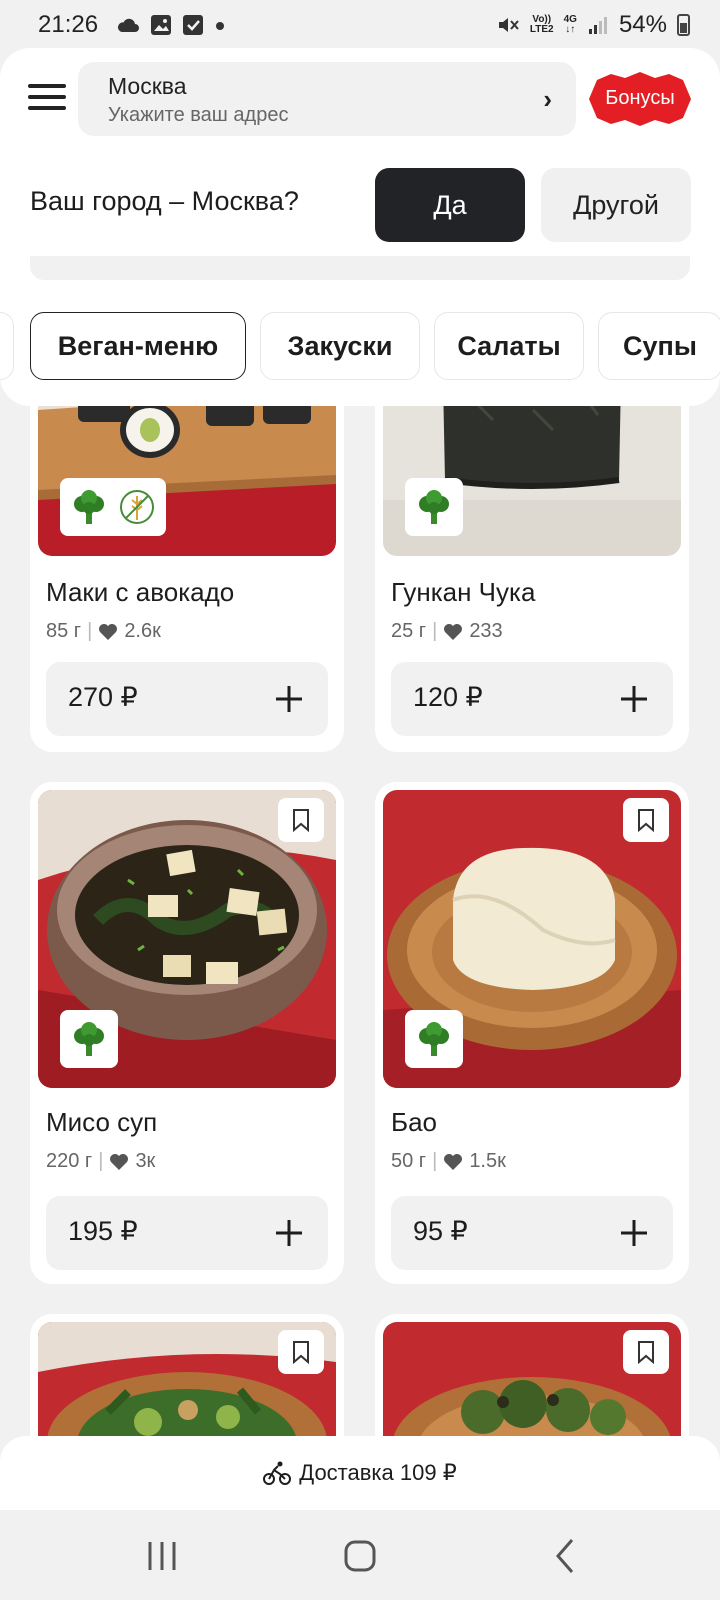  Describe the element at coordinates (187, 699) in the screenshot. I see `add-to-cart-button: 270 ₽` at that location.